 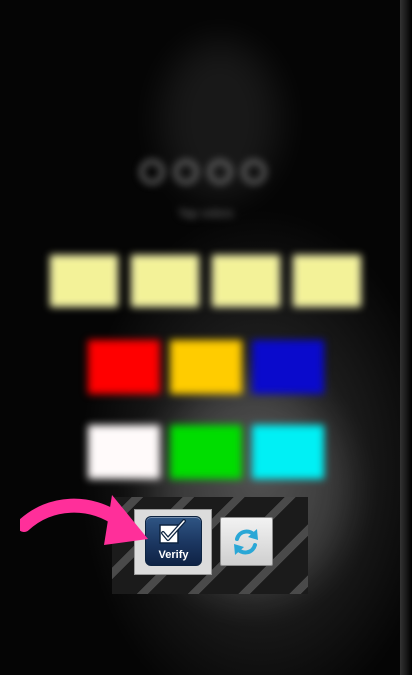 What do you see at coordinates (124, 452) in the screenshot?
I see `white-color-button` at bounding box center [124, 452].